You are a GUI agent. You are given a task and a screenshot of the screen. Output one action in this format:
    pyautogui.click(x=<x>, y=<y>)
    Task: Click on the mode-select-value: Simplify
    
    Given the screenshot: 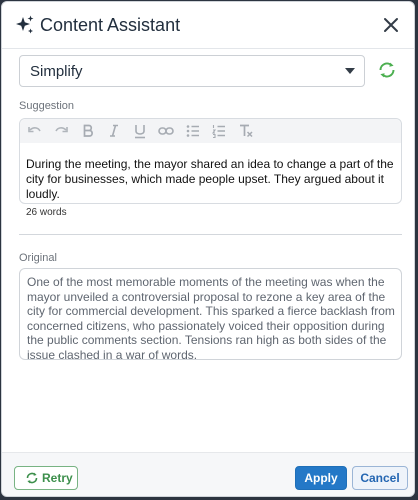 What is the action you would take?
    pyautogui.click(x=56, y=71)
    